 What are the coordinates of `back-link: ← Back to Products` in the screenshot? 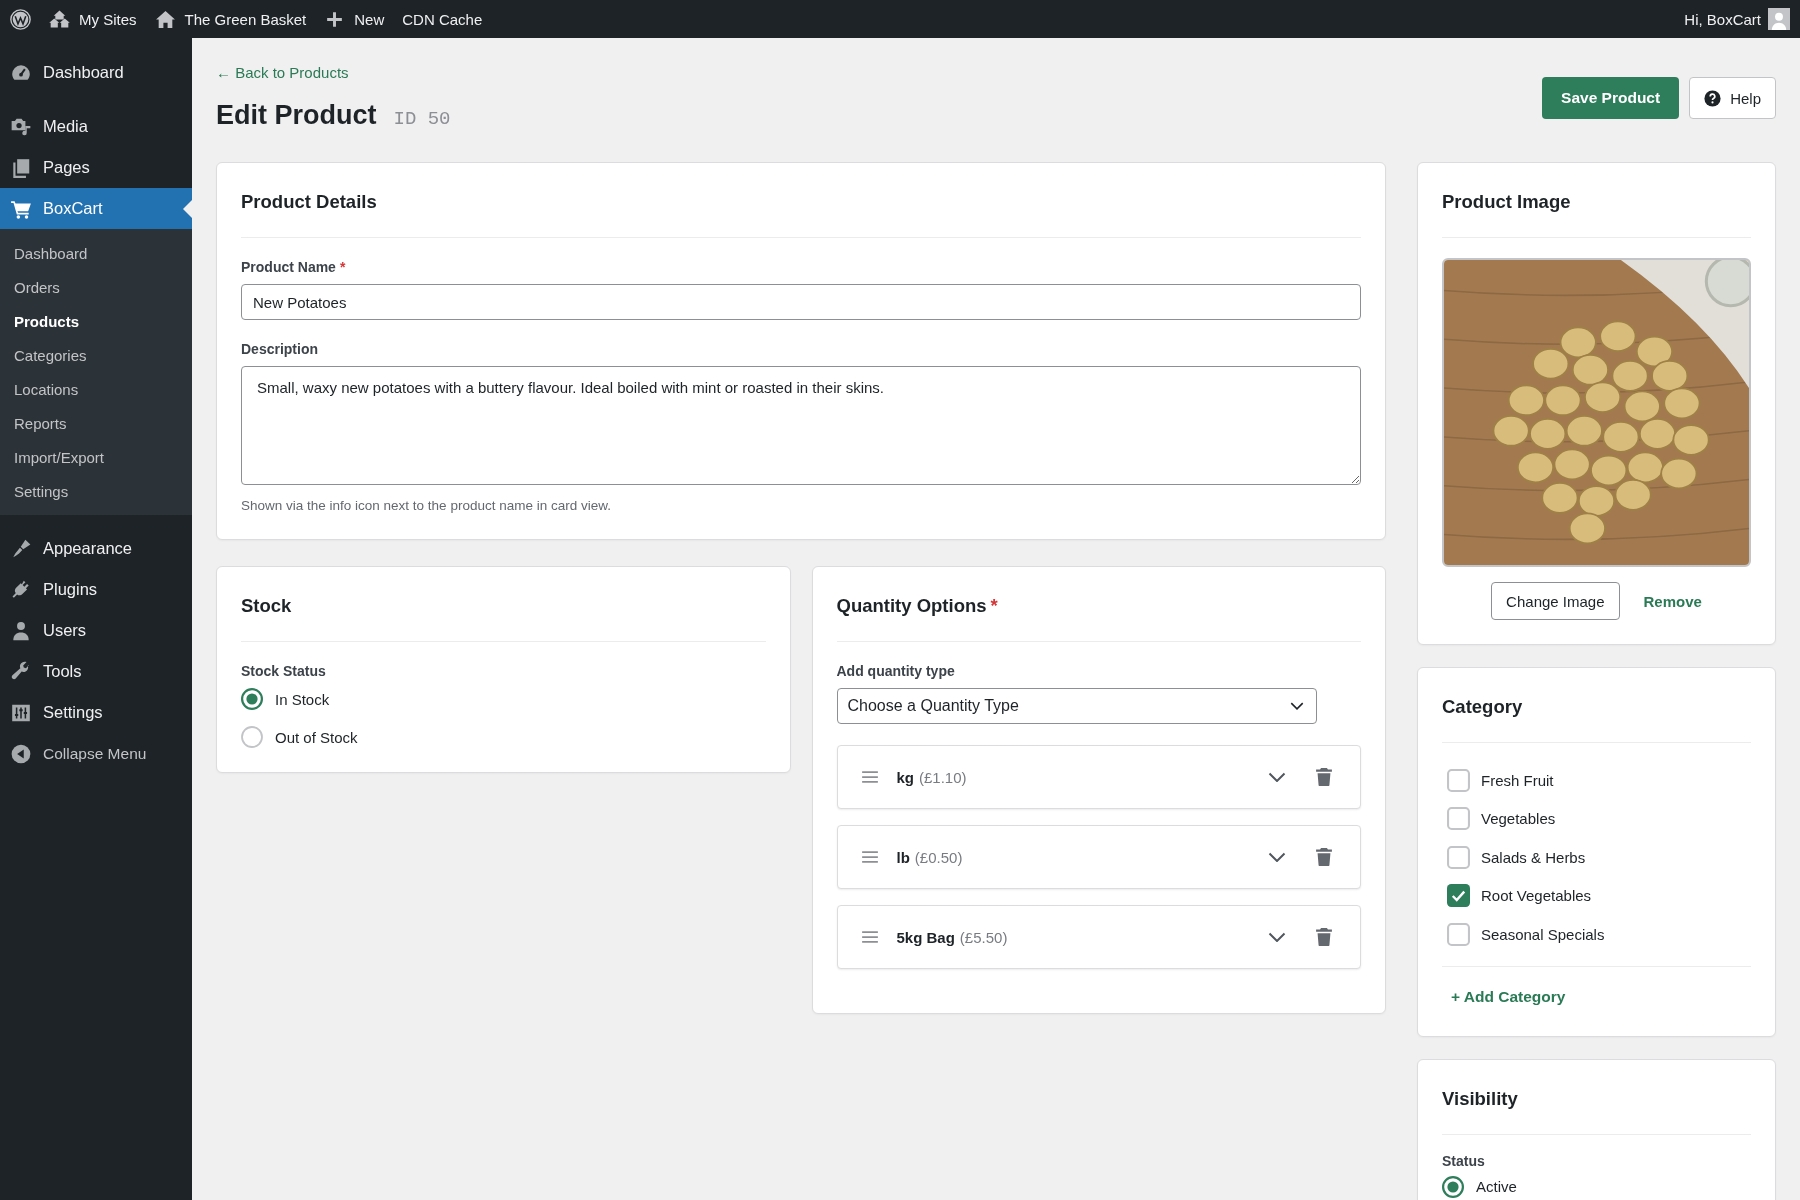 It's located at (282, 73).